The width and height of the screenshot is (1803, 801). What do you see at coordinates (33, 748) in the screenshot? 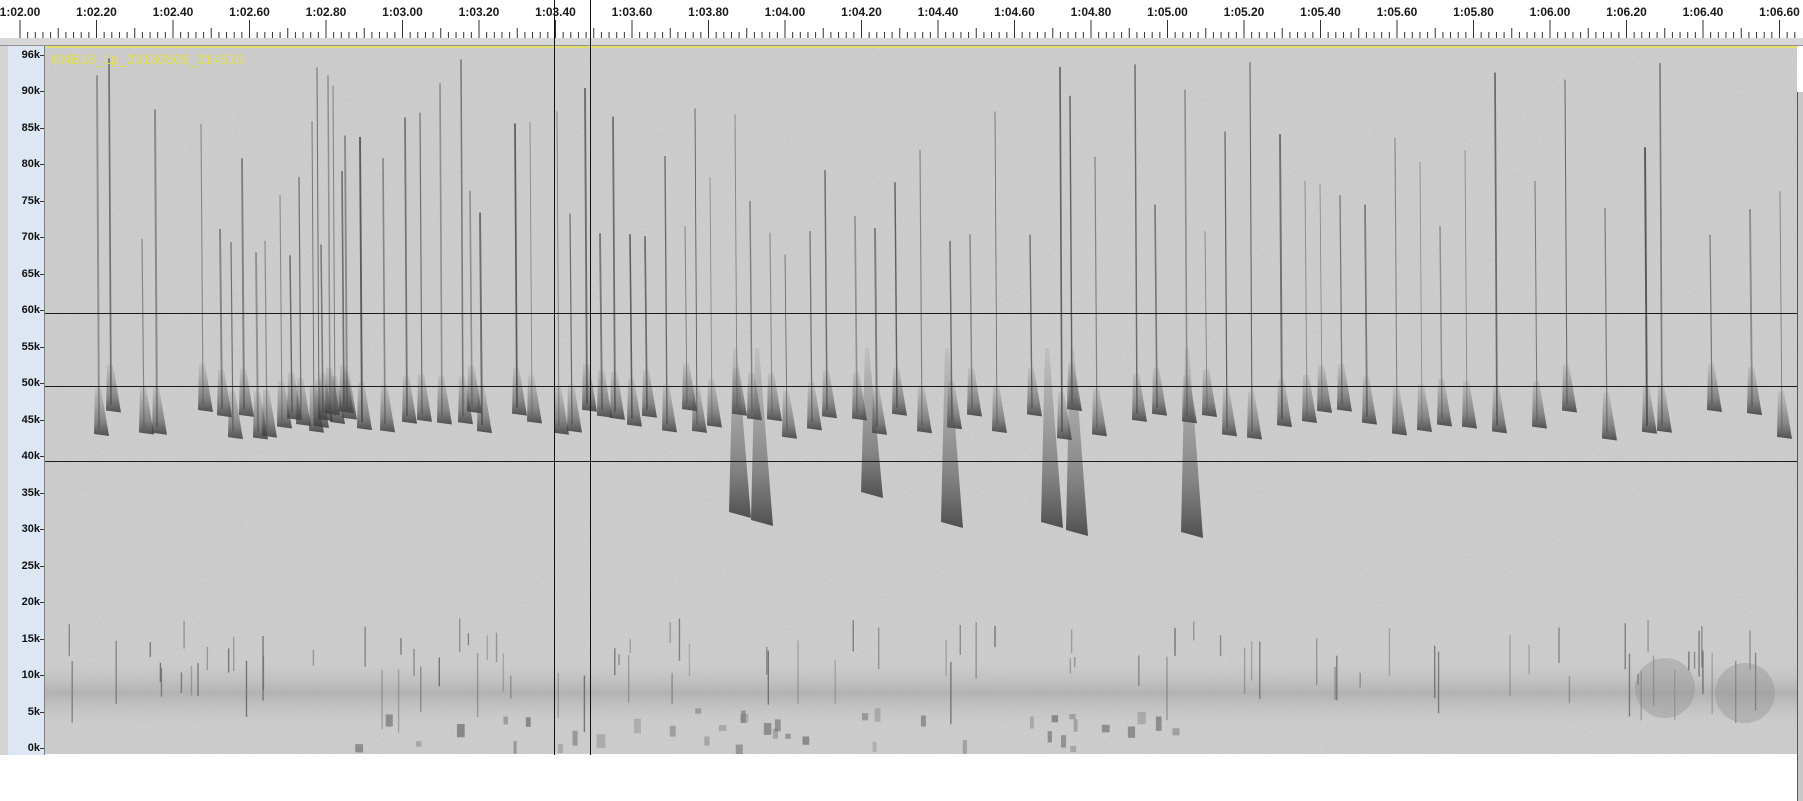
I see `frequency-label: 0k` at bounding box center [33, 748].